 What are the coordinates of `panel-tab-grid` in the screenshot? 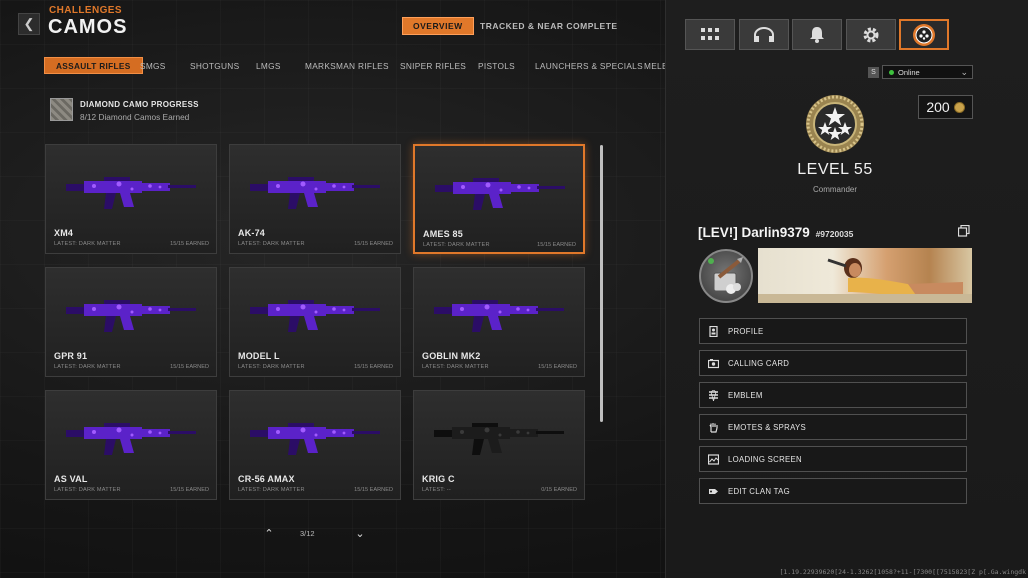 It's located at (710, 34).